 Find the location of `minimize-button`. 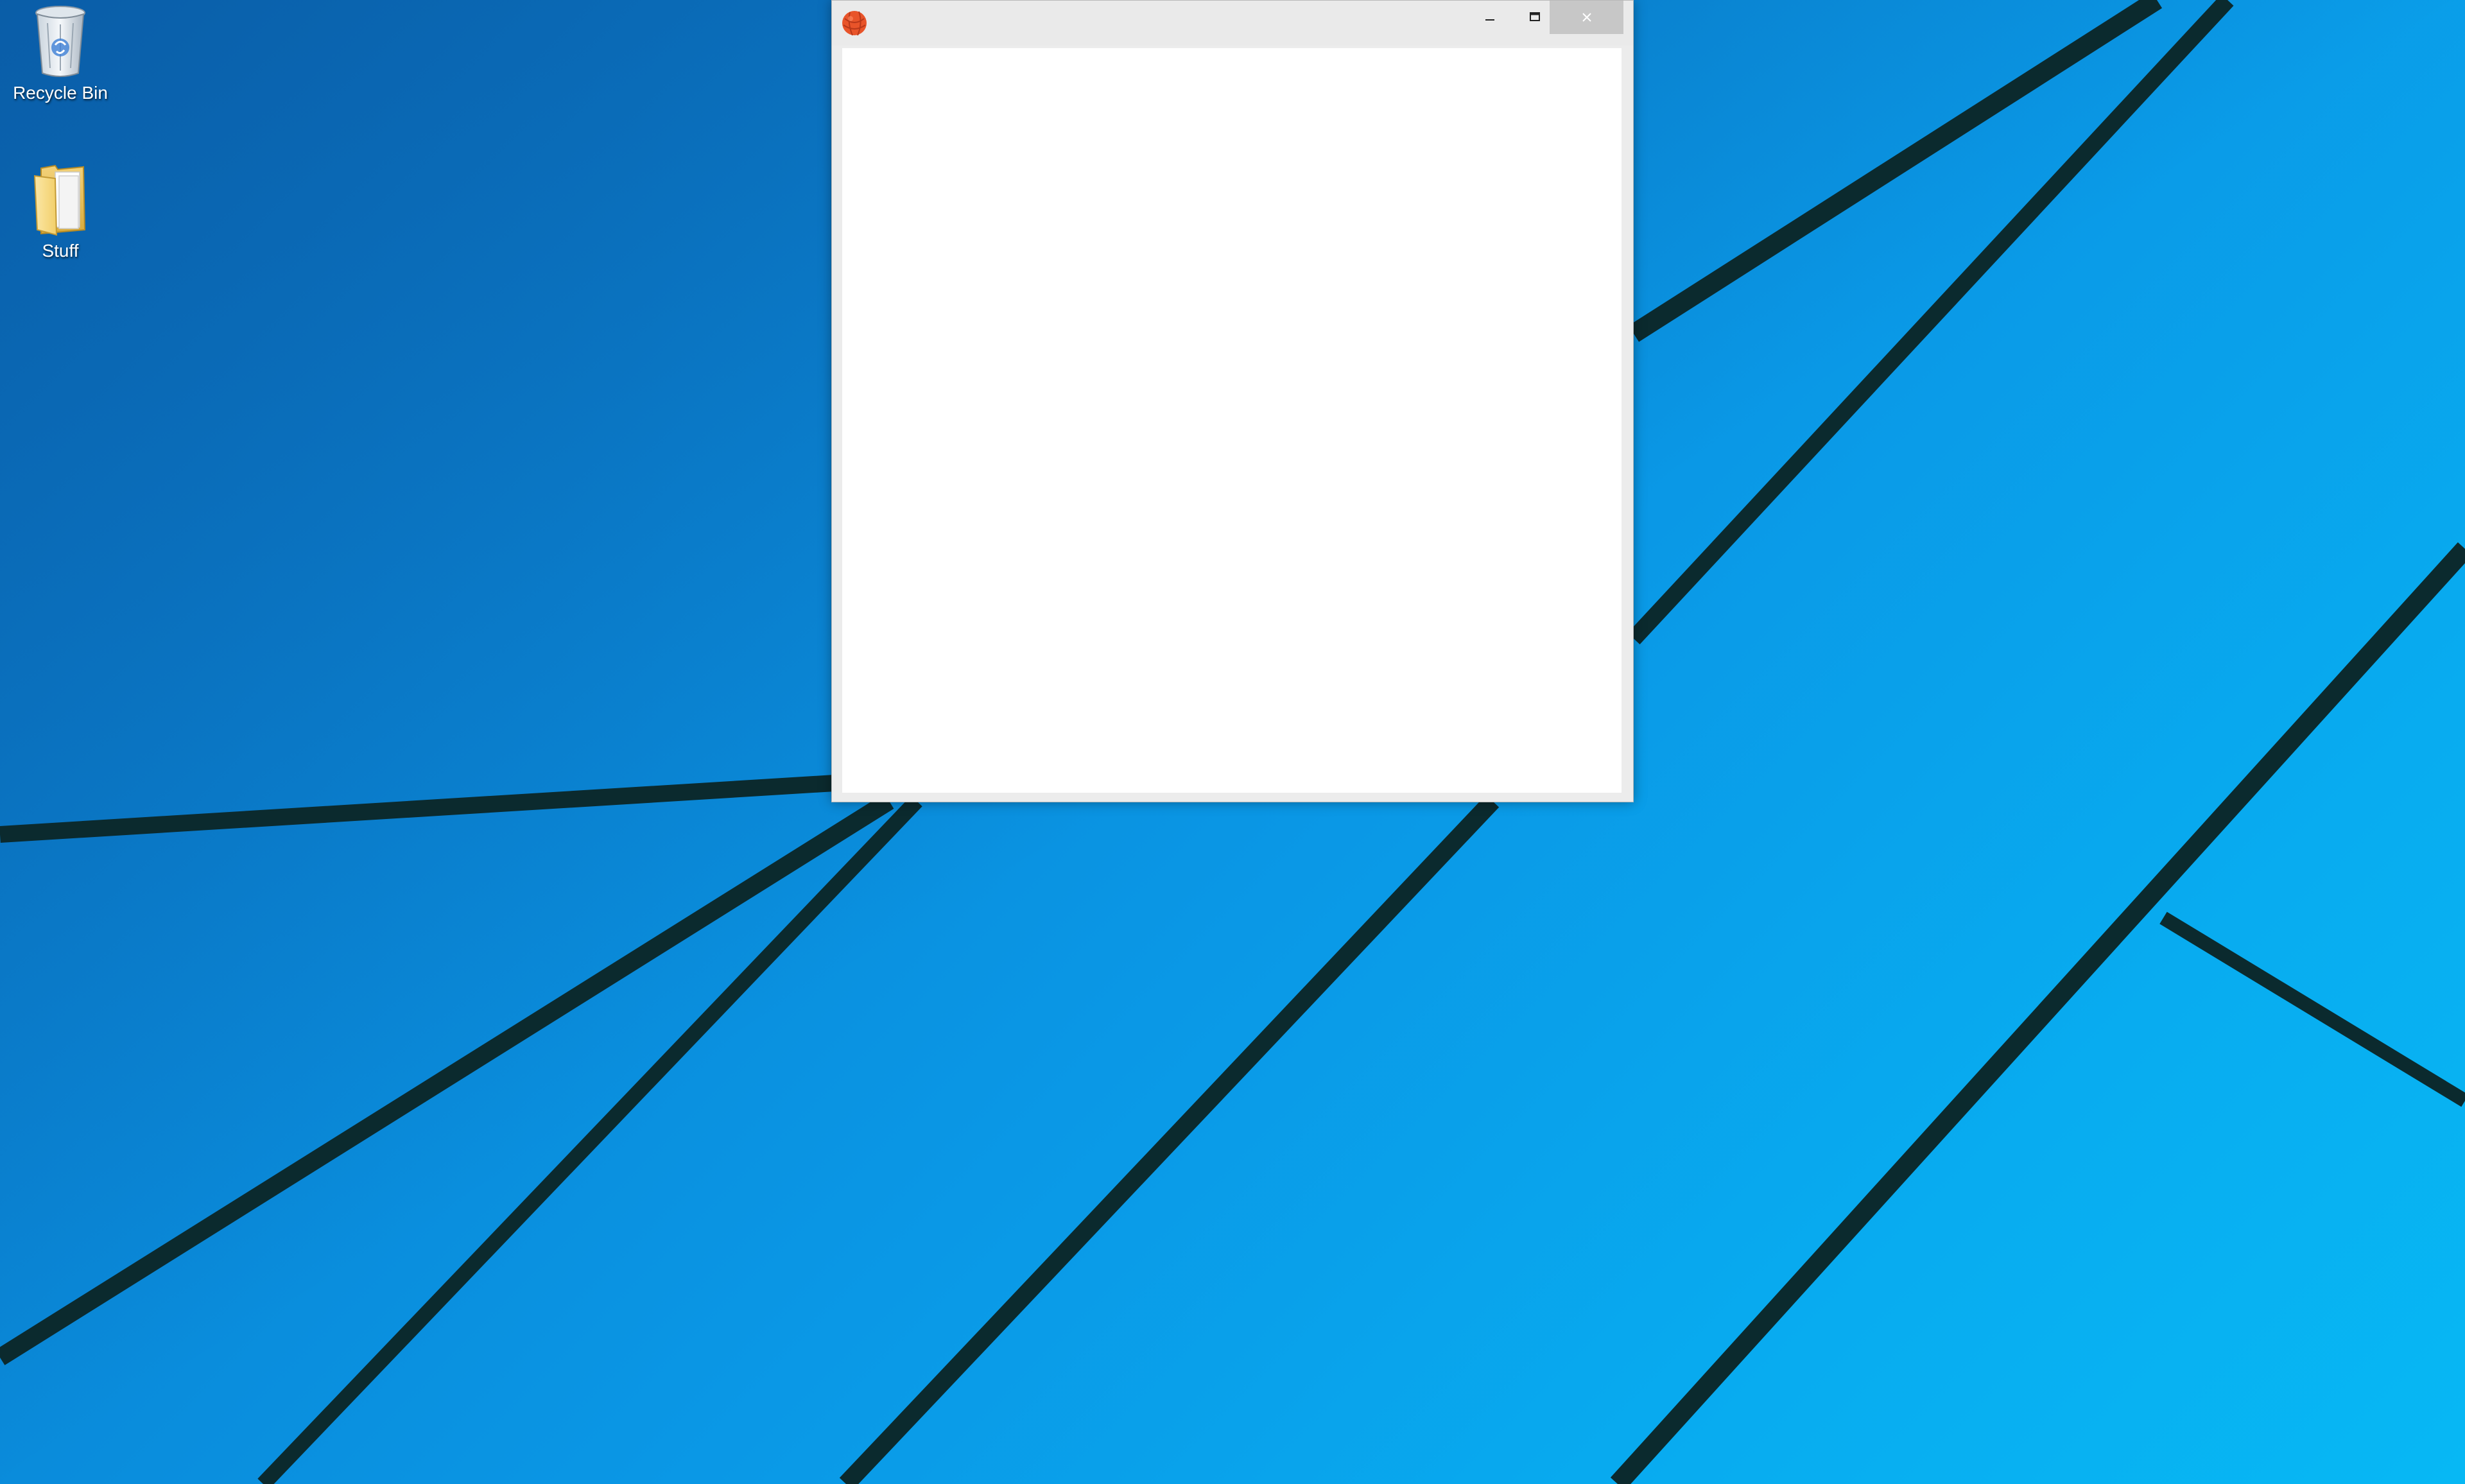

minimize-button is located at coordinates (1490, 17).